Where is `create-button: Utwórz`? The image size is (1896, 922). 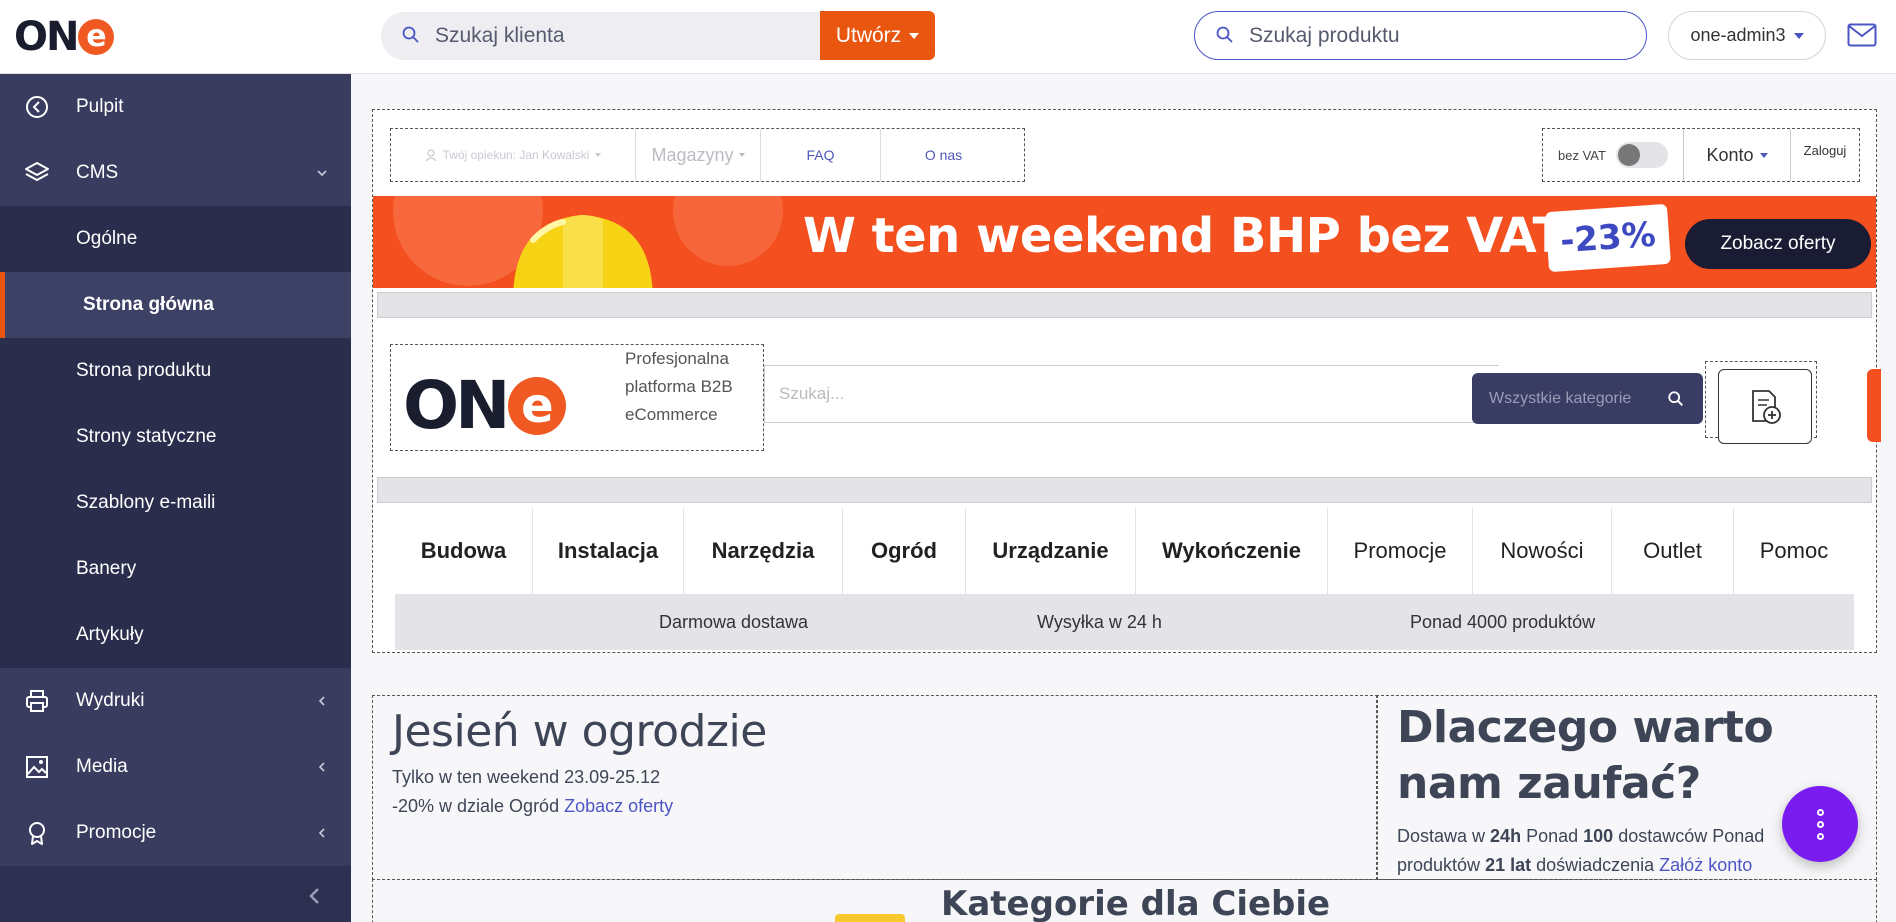 create-button: Utwórz is located at coordinates (877, 35).